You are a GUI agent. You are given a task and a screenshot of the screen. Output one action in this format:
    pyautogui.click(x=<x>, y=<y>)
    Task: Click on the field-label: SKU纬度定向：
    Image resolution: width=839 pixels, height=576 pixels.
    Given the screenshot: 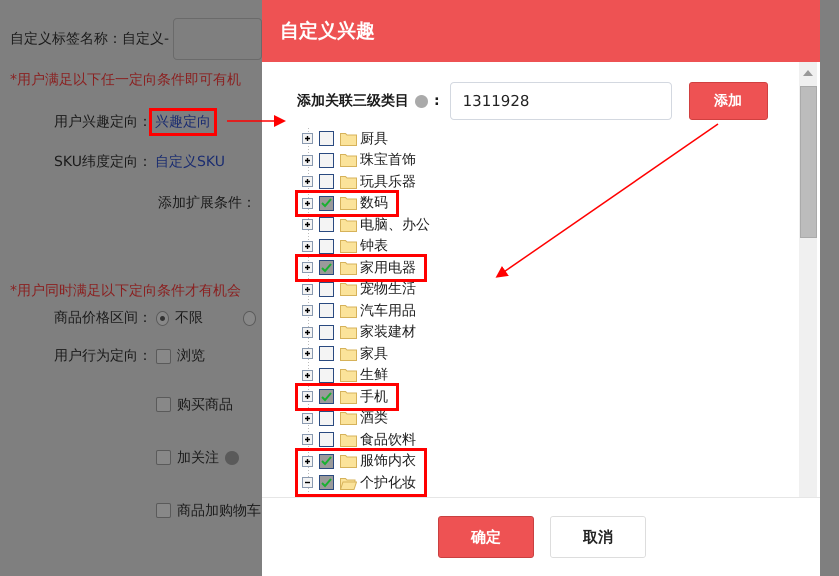 What is the action you would take?
    pyautogui.click(x=102, y=162)
    